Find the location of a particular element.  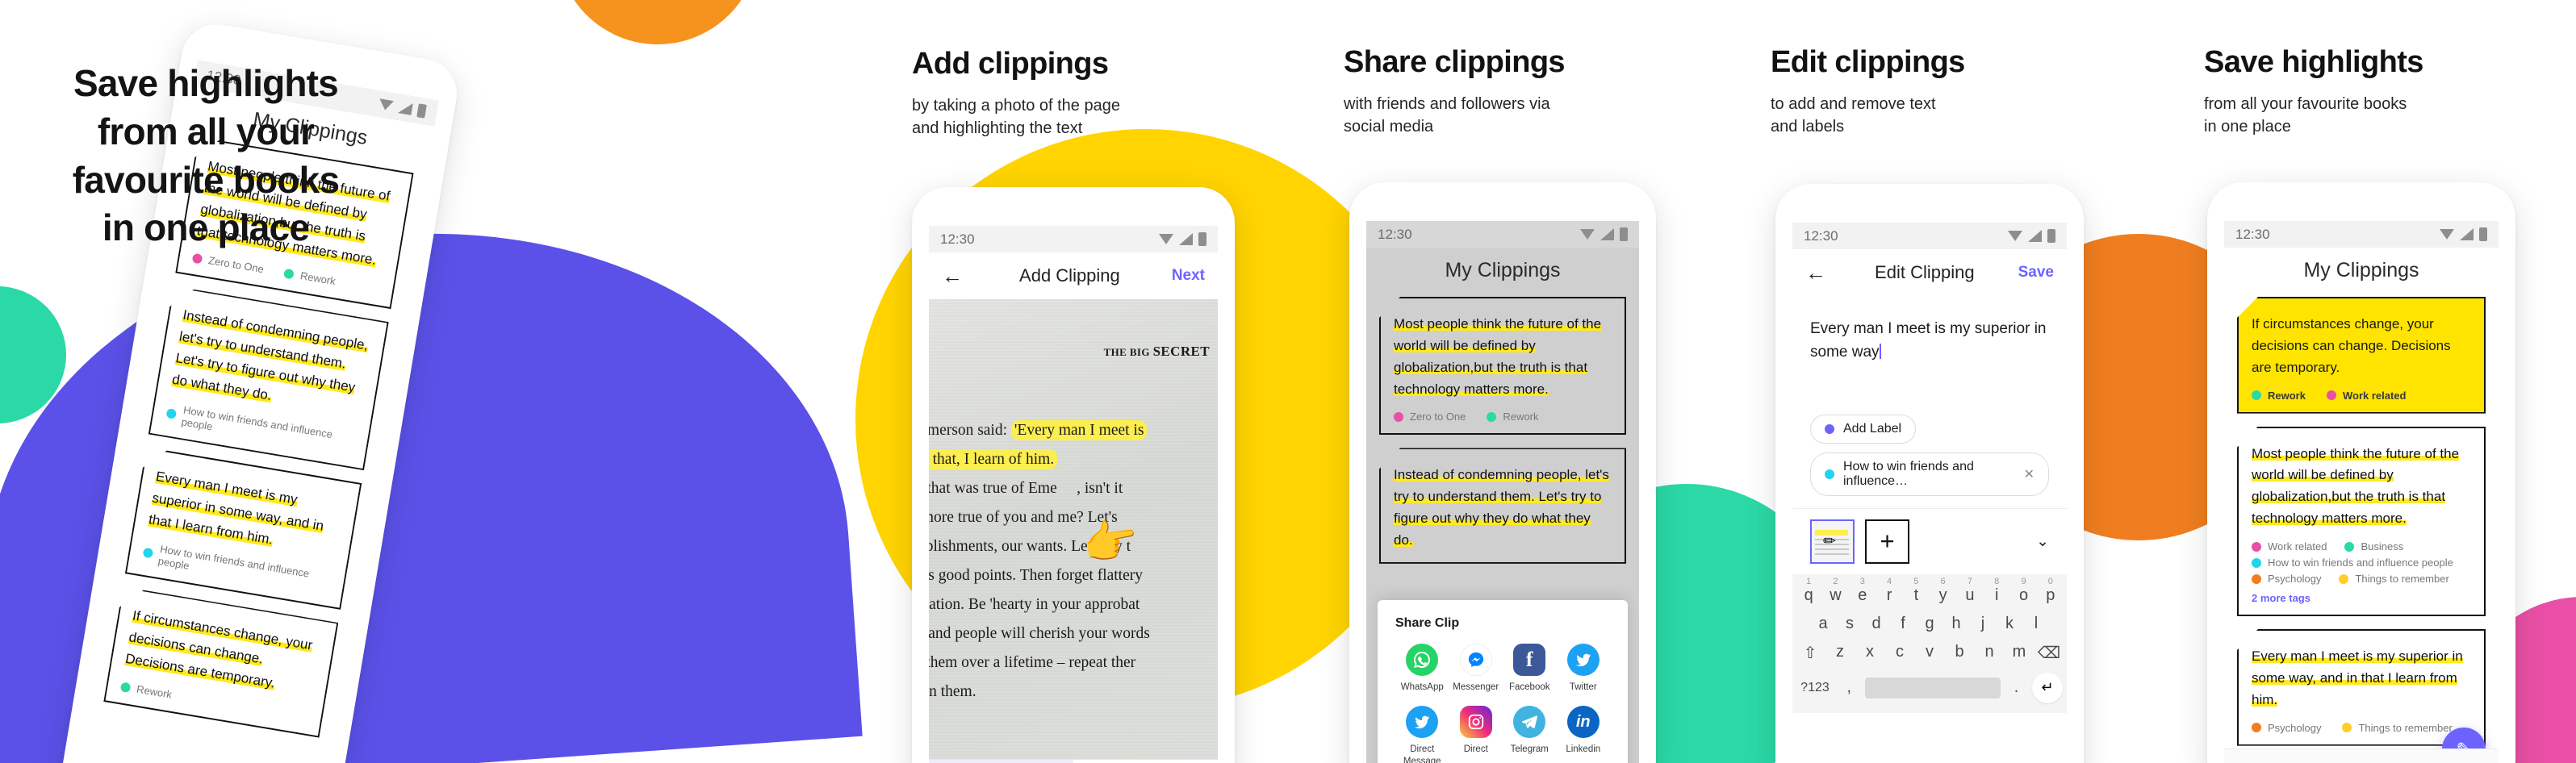

key-period: . is located at coordinates (2016, 687).